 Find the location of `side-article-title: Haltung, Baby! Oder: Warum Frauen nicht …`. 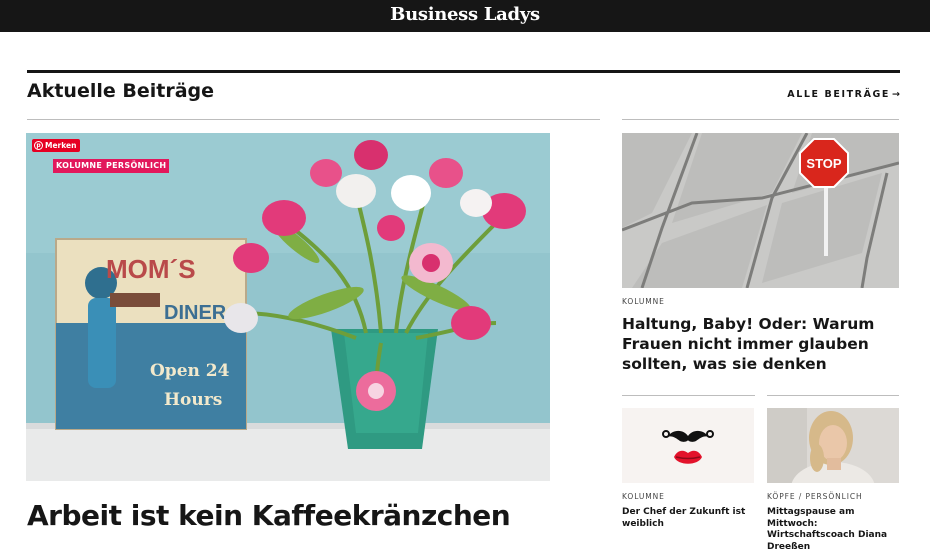

side-article-title: Haltung, Baby! Oder: Warum Frauen nicht … is located at coordinates (760, 344).